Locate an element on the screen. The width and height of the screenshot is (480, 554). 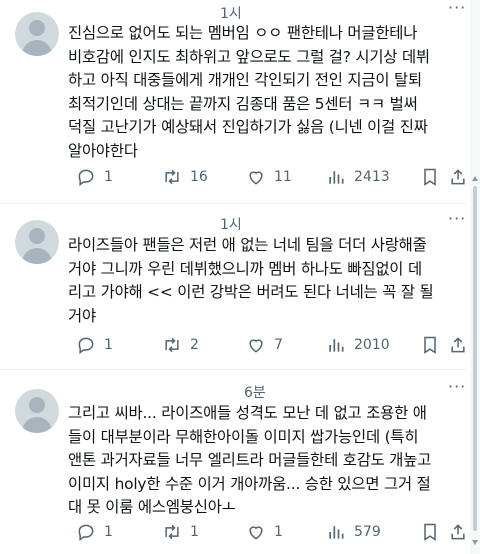
like-count: 11 is located at coordinates (283, 177).